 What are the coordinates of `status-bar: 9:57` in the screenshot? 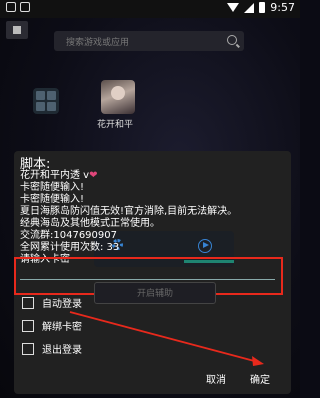 It's located at (150, 9).